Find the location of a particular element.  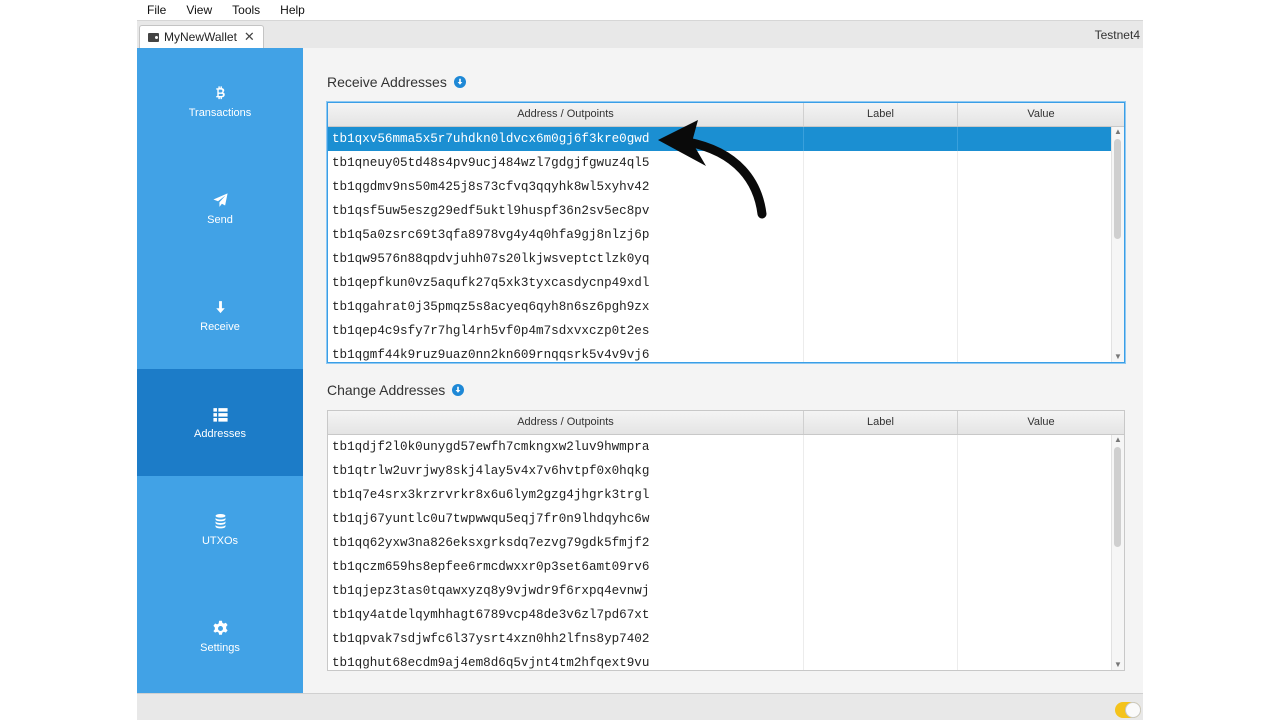

menu-tools: Tools is located at coordinates (246, 10).